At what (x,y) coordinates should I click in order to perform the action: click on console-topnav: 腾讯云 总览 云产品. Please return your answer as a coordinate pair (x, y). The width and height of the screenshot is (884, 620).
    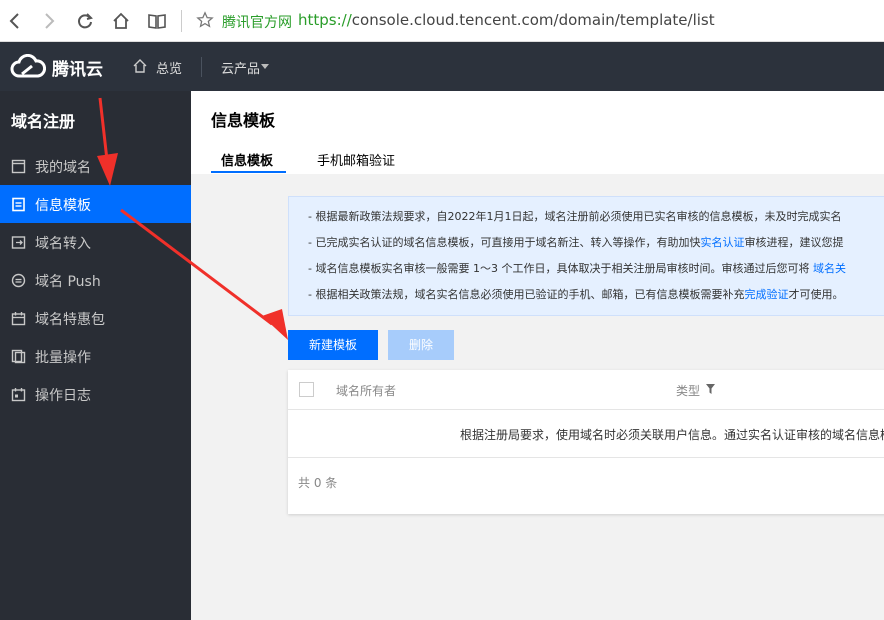
    Looking at the image, I should click on (442, 66).